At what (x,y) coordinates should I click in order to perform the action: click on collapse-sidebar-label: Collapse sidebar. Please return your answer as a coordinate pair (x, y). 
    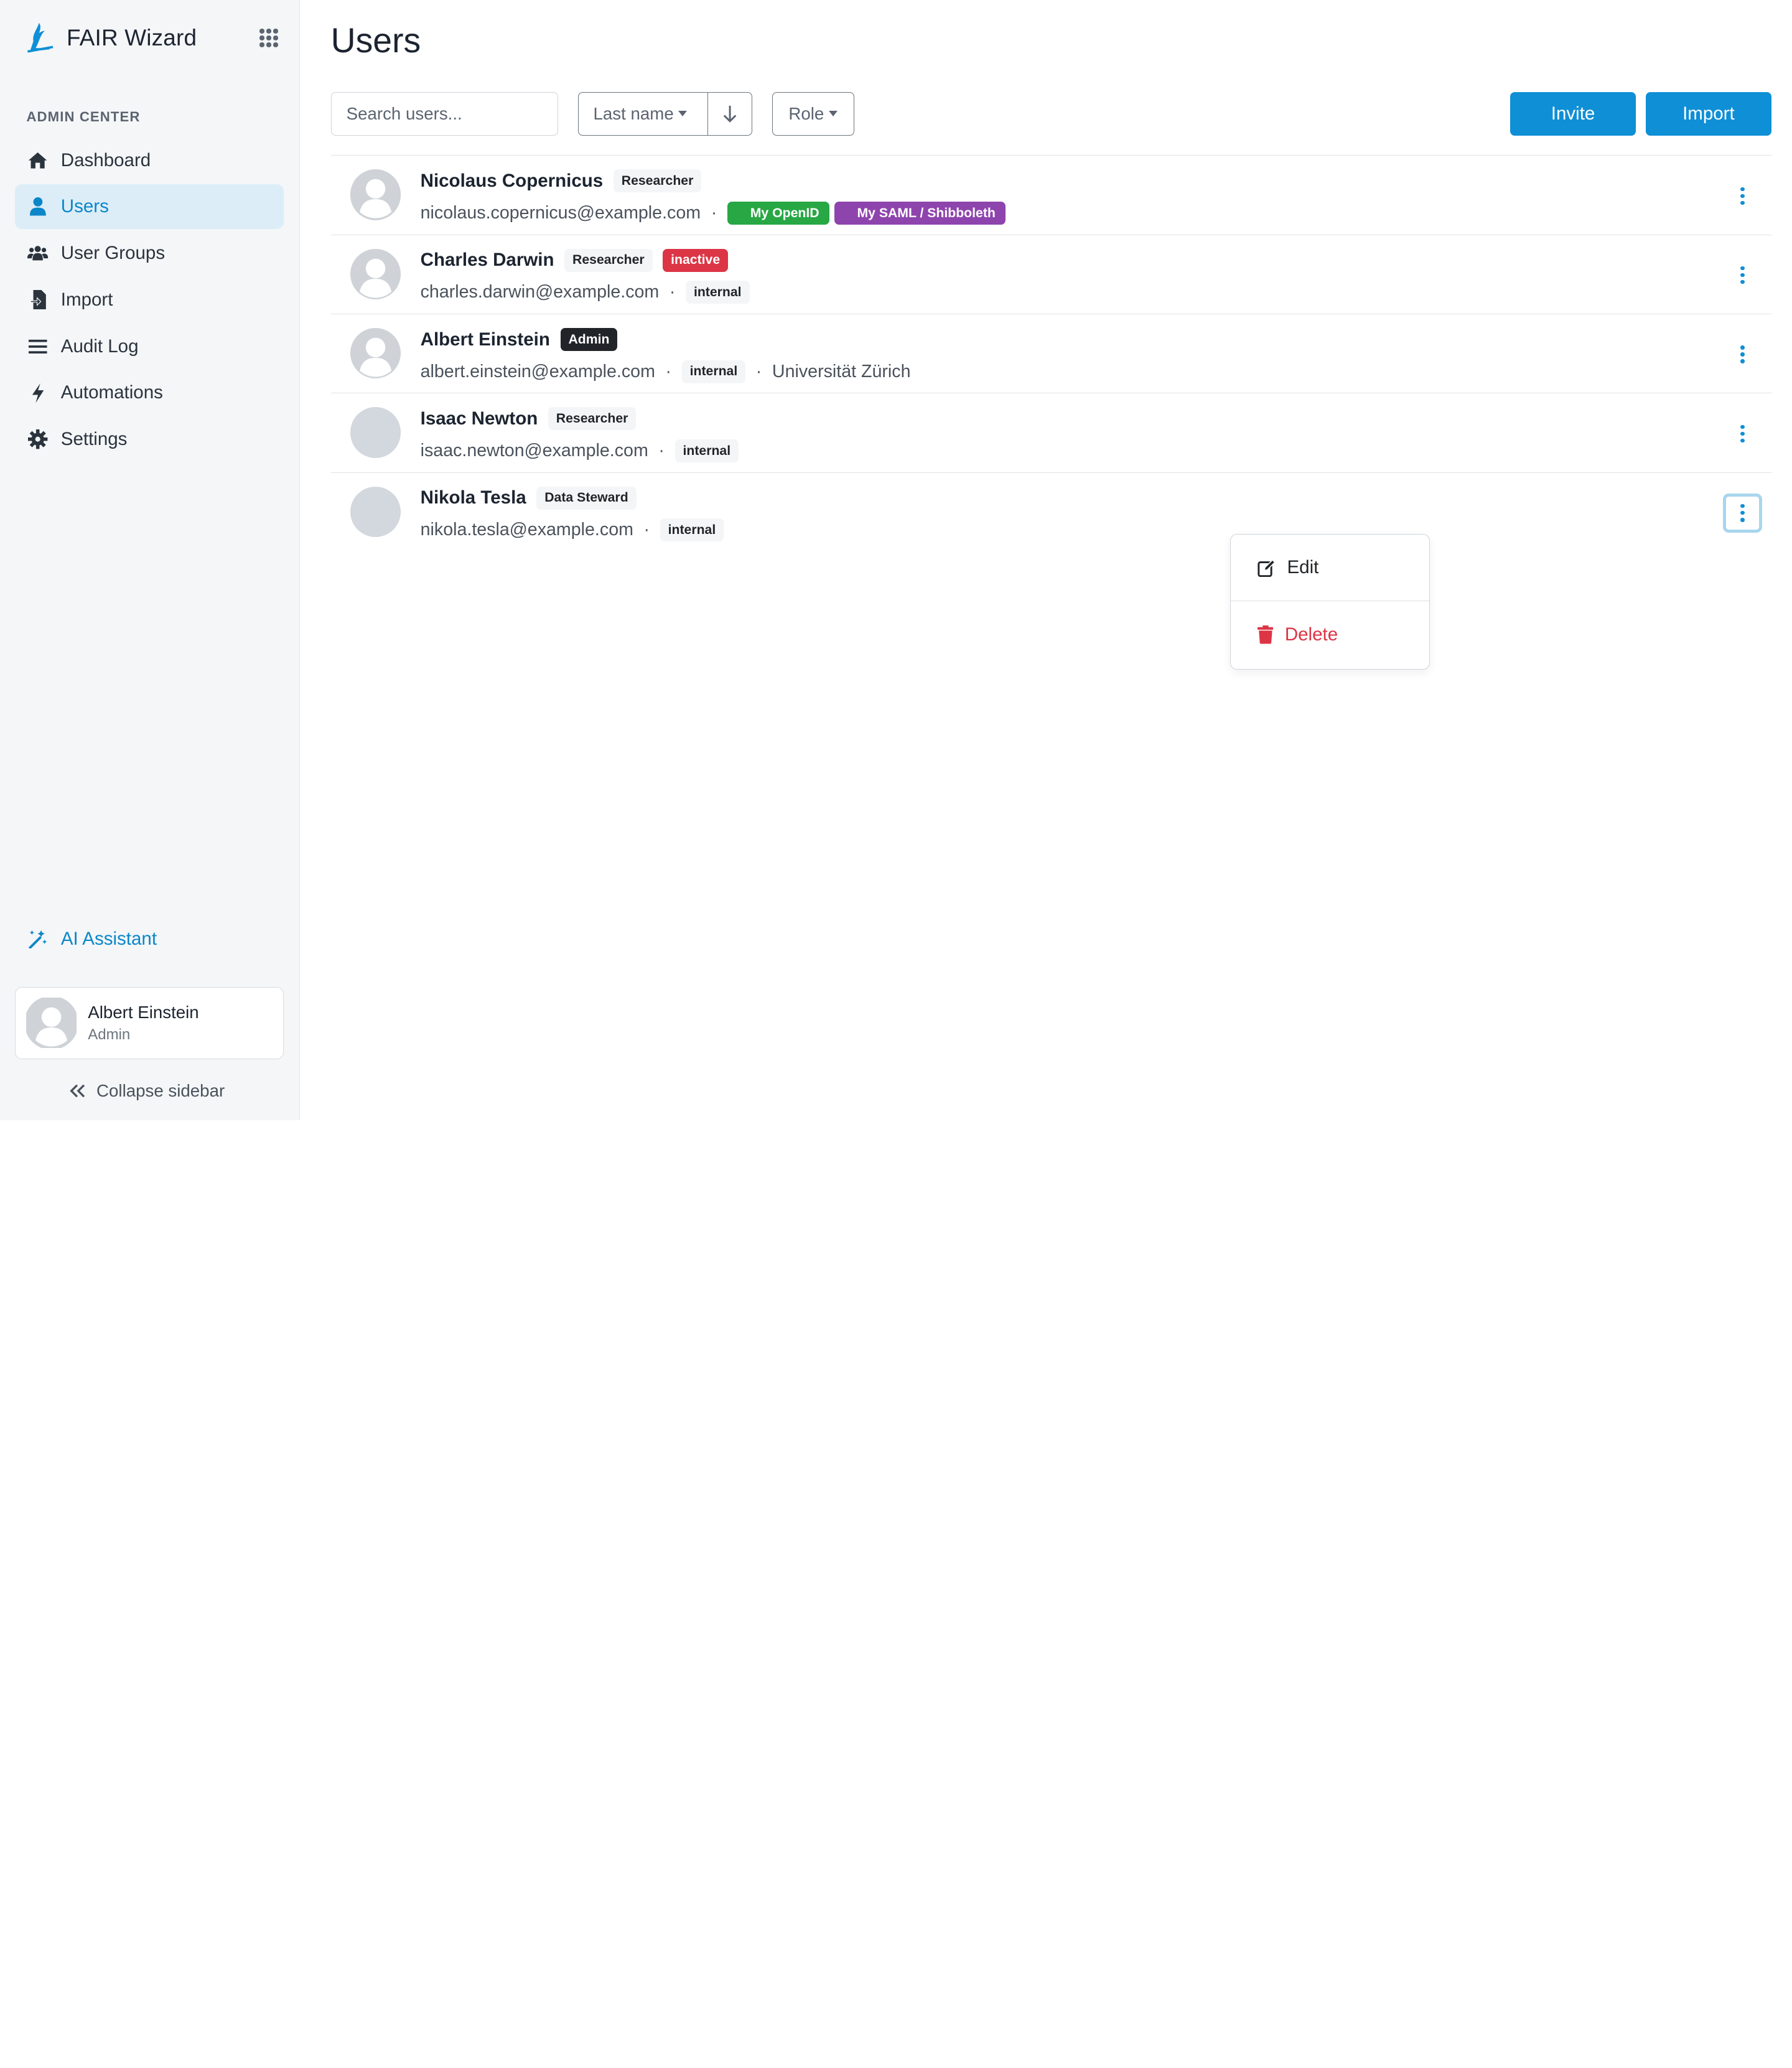
    Looking at the image, I should click on (160, 1091).